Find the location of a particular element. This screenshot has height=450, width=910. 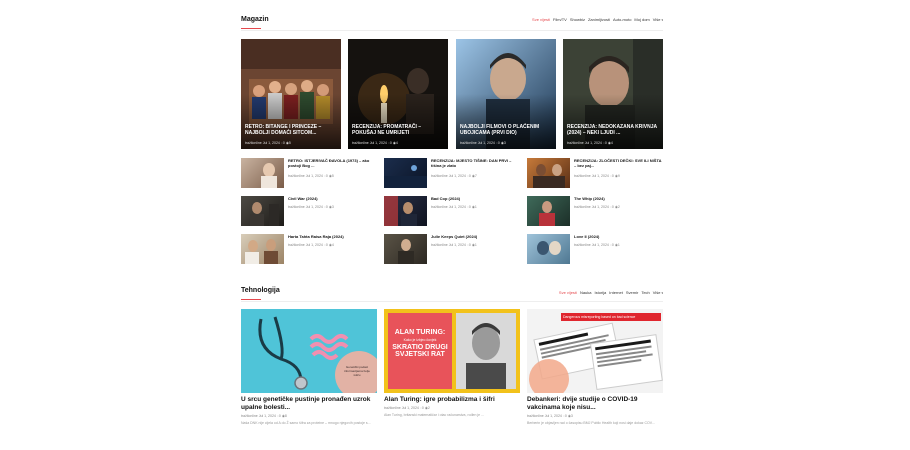

filter-showbiz: Showbiz is located at coordinates (577, 19).